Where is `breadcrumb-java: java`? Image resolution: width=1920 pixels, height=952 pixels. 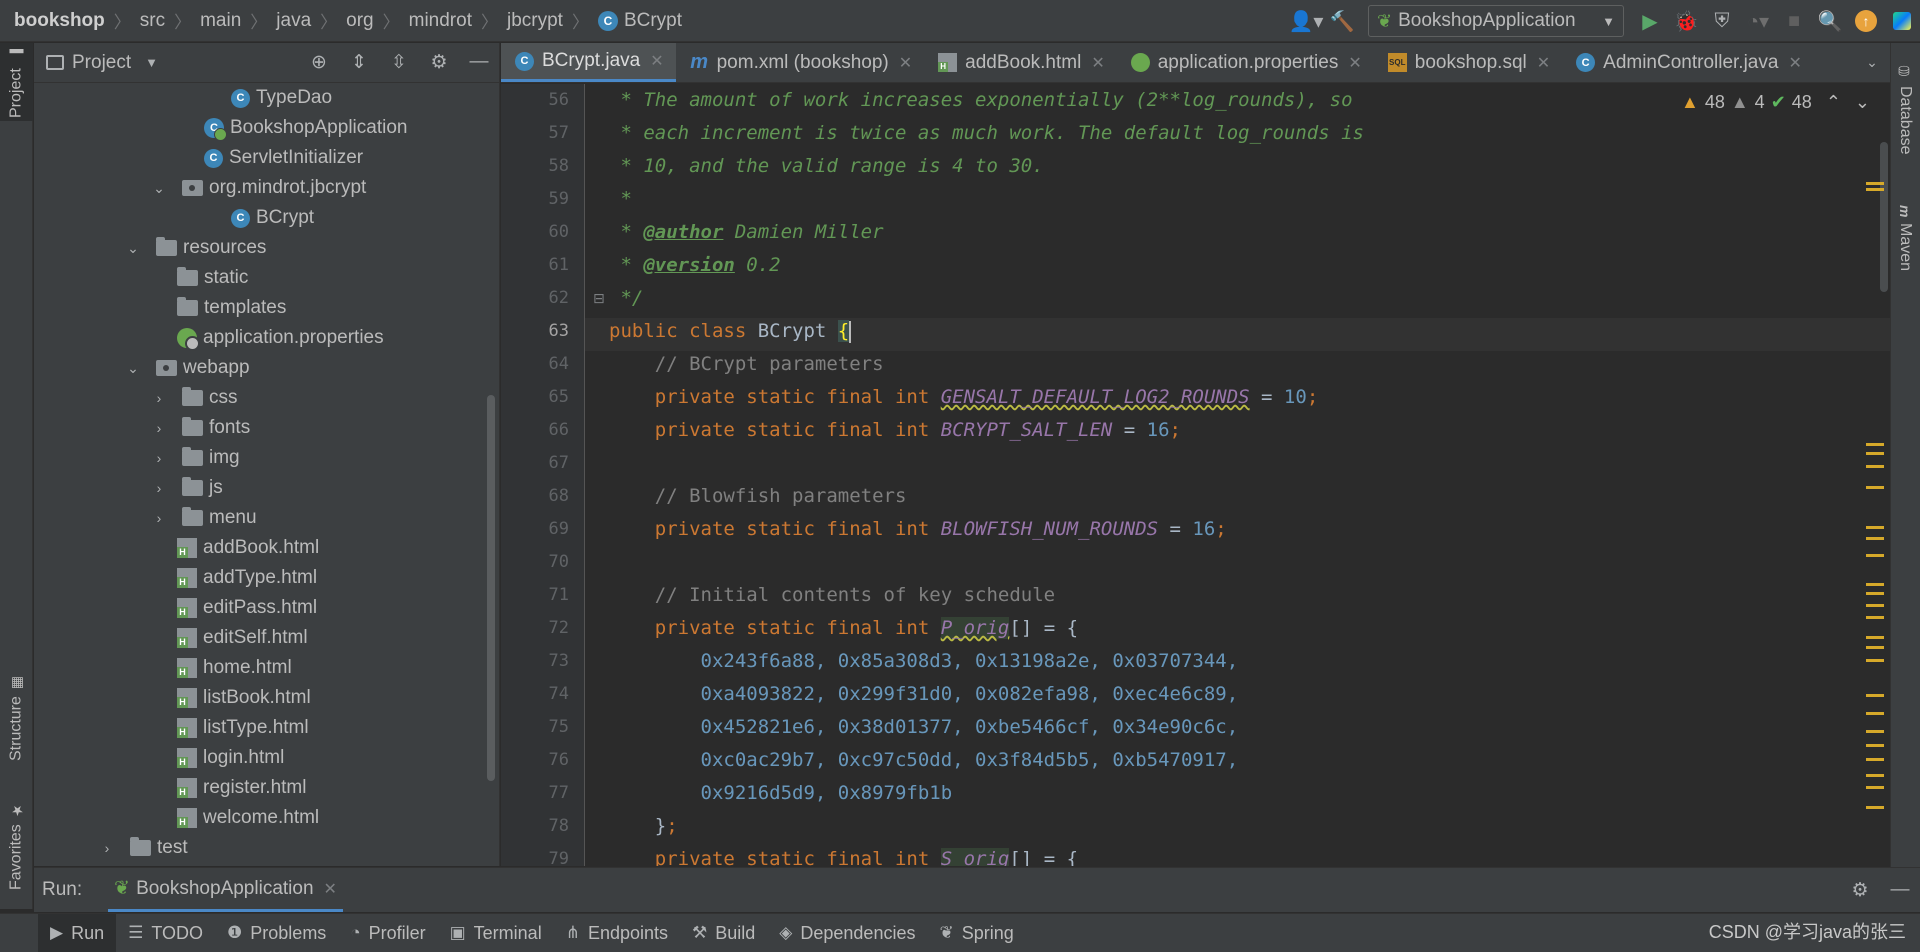 breadcrumb-java: java is located at coordinates (293, 21).